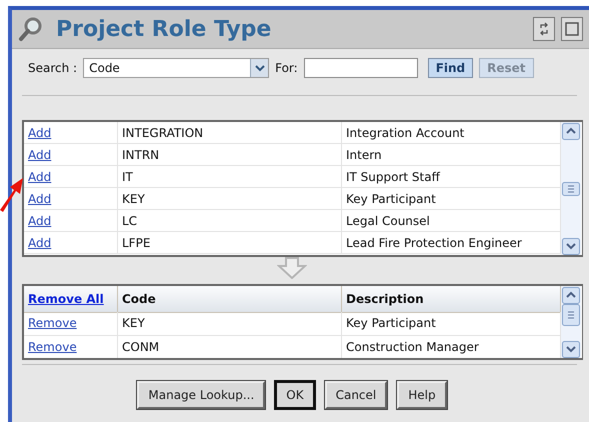  Describe the element at coordinates (292, 268) in the screenshot. I see `down-arrow-icon` at that location.